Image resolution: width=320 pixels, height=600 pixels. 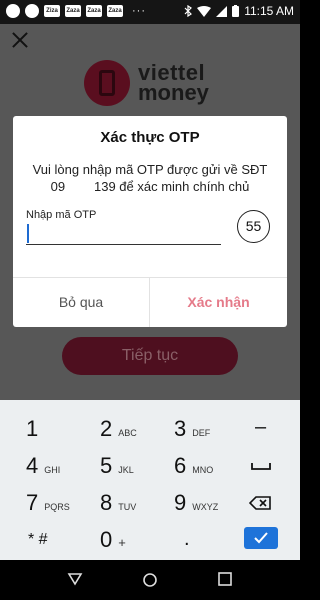 I want to click on news-icon-2: Zaza, so click(x=73, y=11).